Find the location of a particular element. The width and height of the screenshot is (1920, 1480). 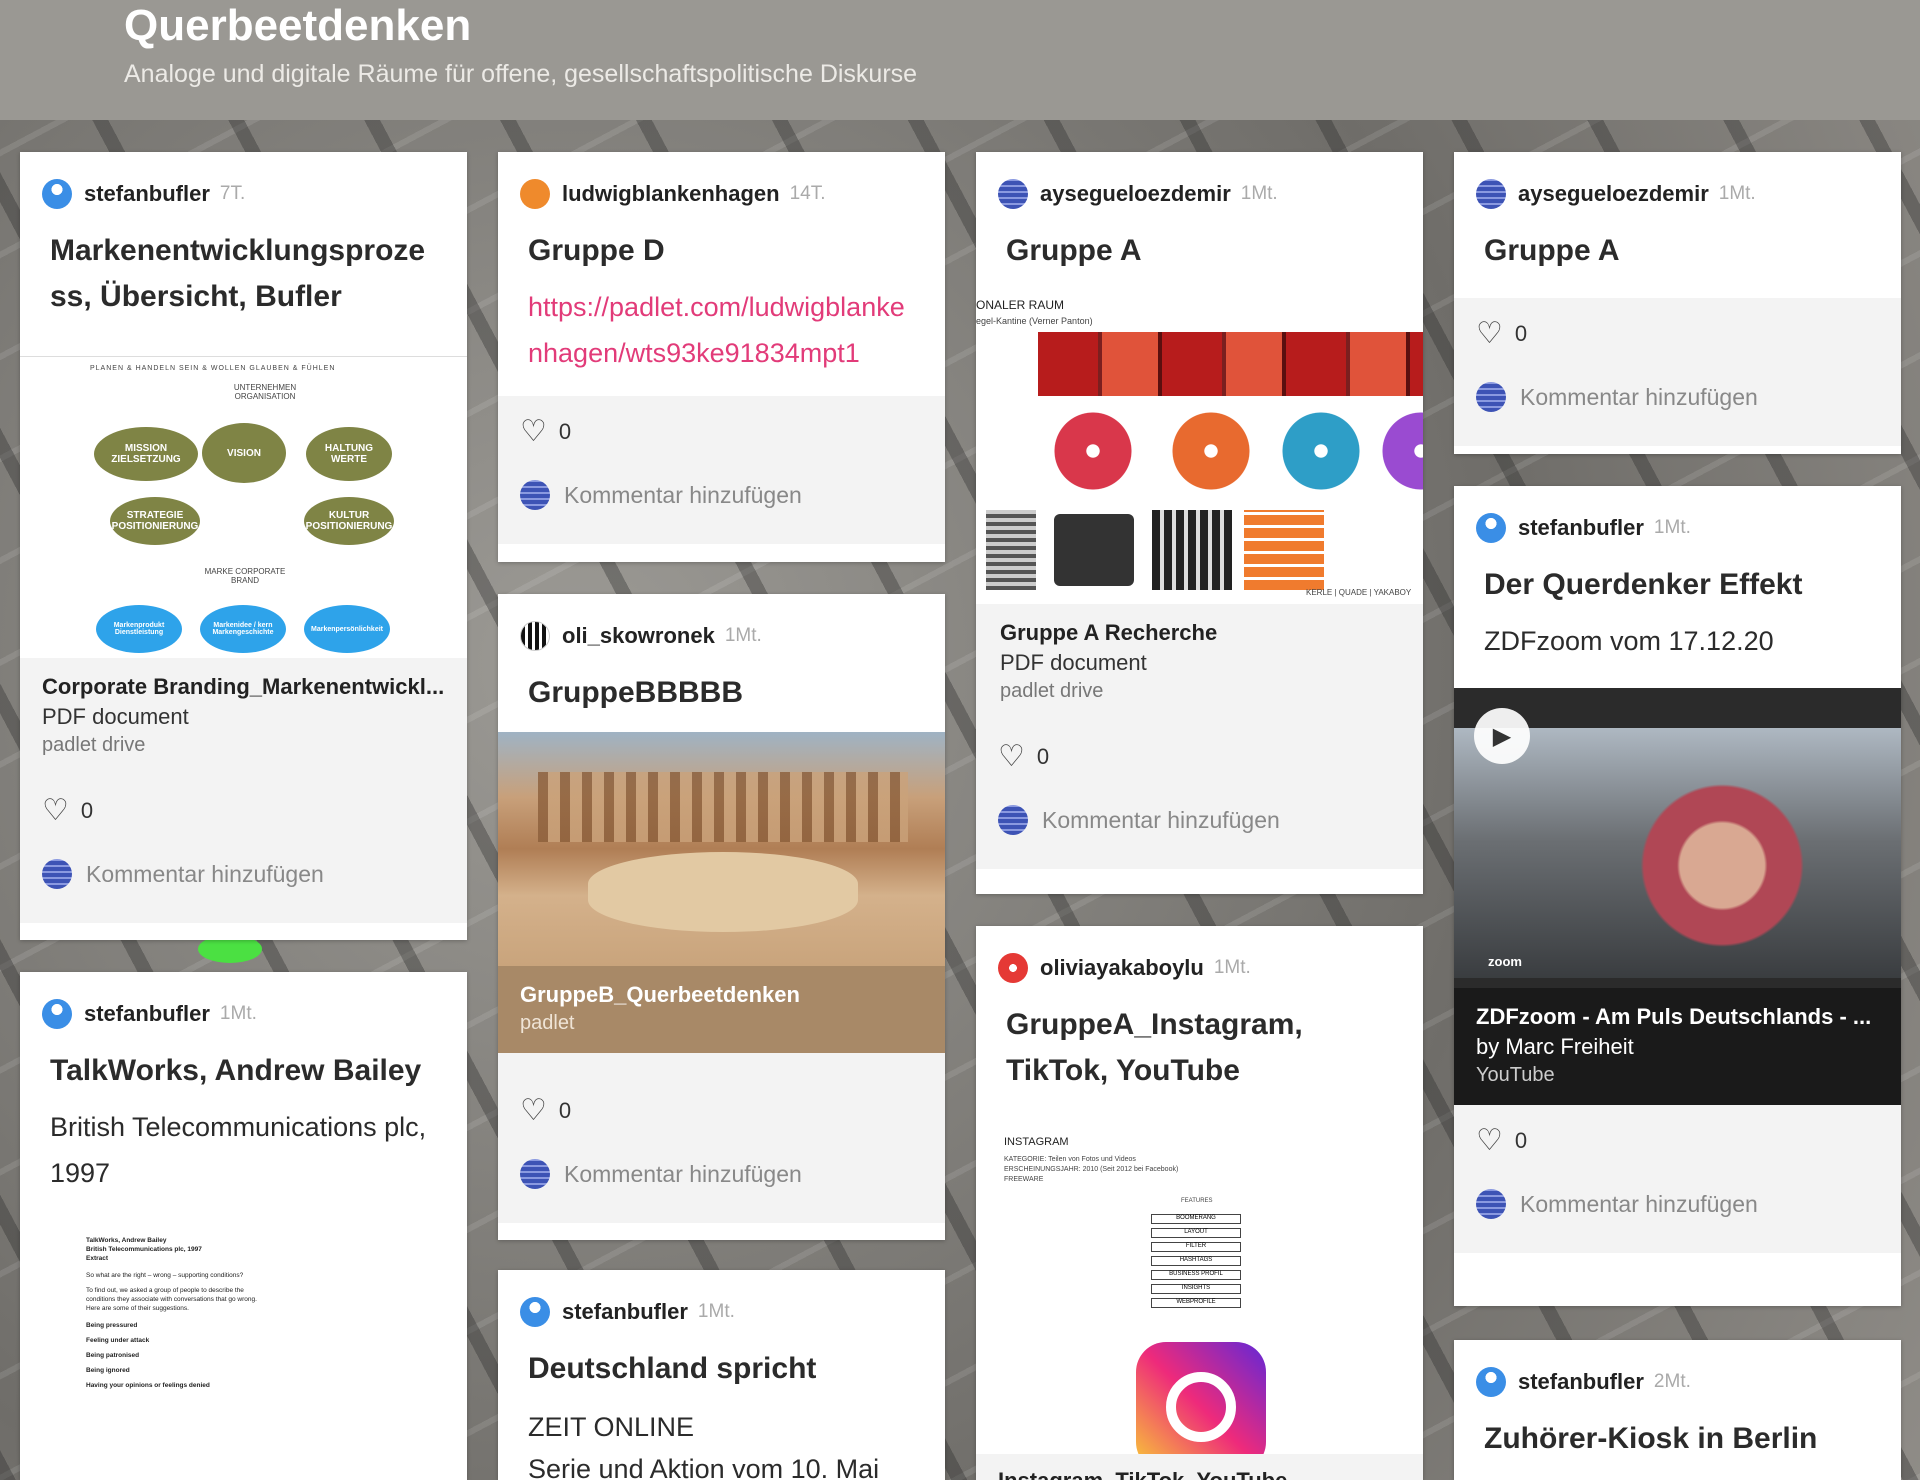

post-title: Gruppe D is located at coordinates (596, 250).